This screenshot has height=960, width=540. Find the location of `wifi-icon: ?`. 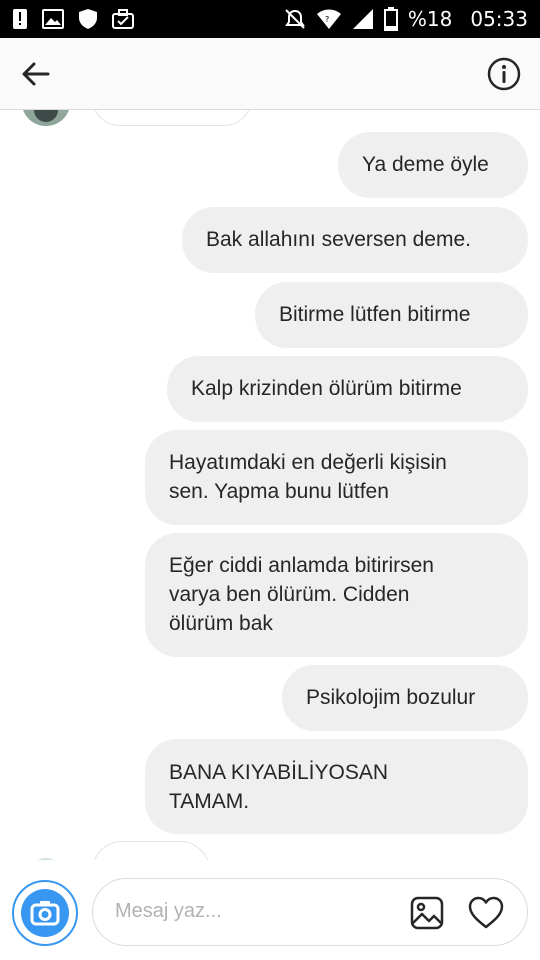

wifi-icon: ? is located at coordinates (329, 19).